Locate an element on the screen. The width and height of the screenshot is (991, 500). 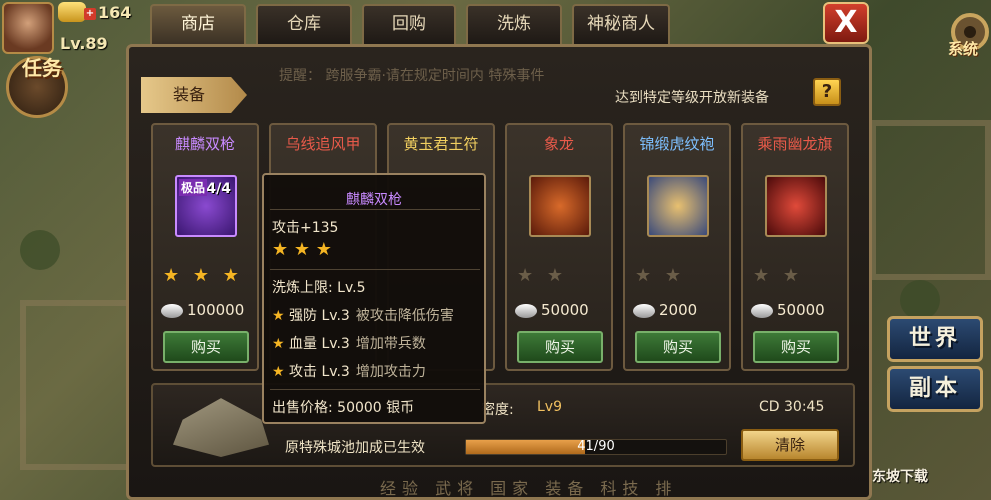
tooltip-effect: ★ 攻击 Lv.3 增加攻击力 is located at coordinates (349, 372).